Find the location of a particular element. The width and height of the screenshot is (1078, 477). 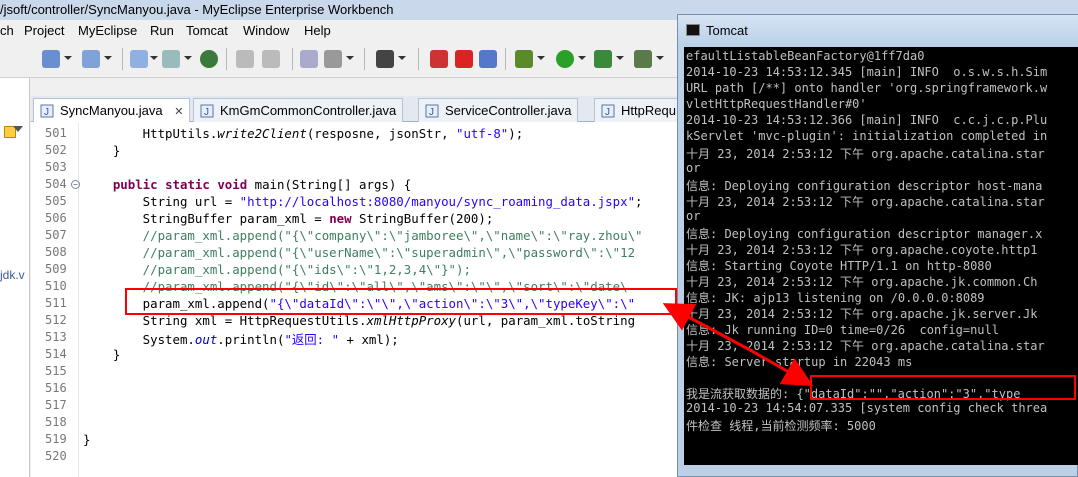

menu-window: Window is located at coordinates (266, 30).